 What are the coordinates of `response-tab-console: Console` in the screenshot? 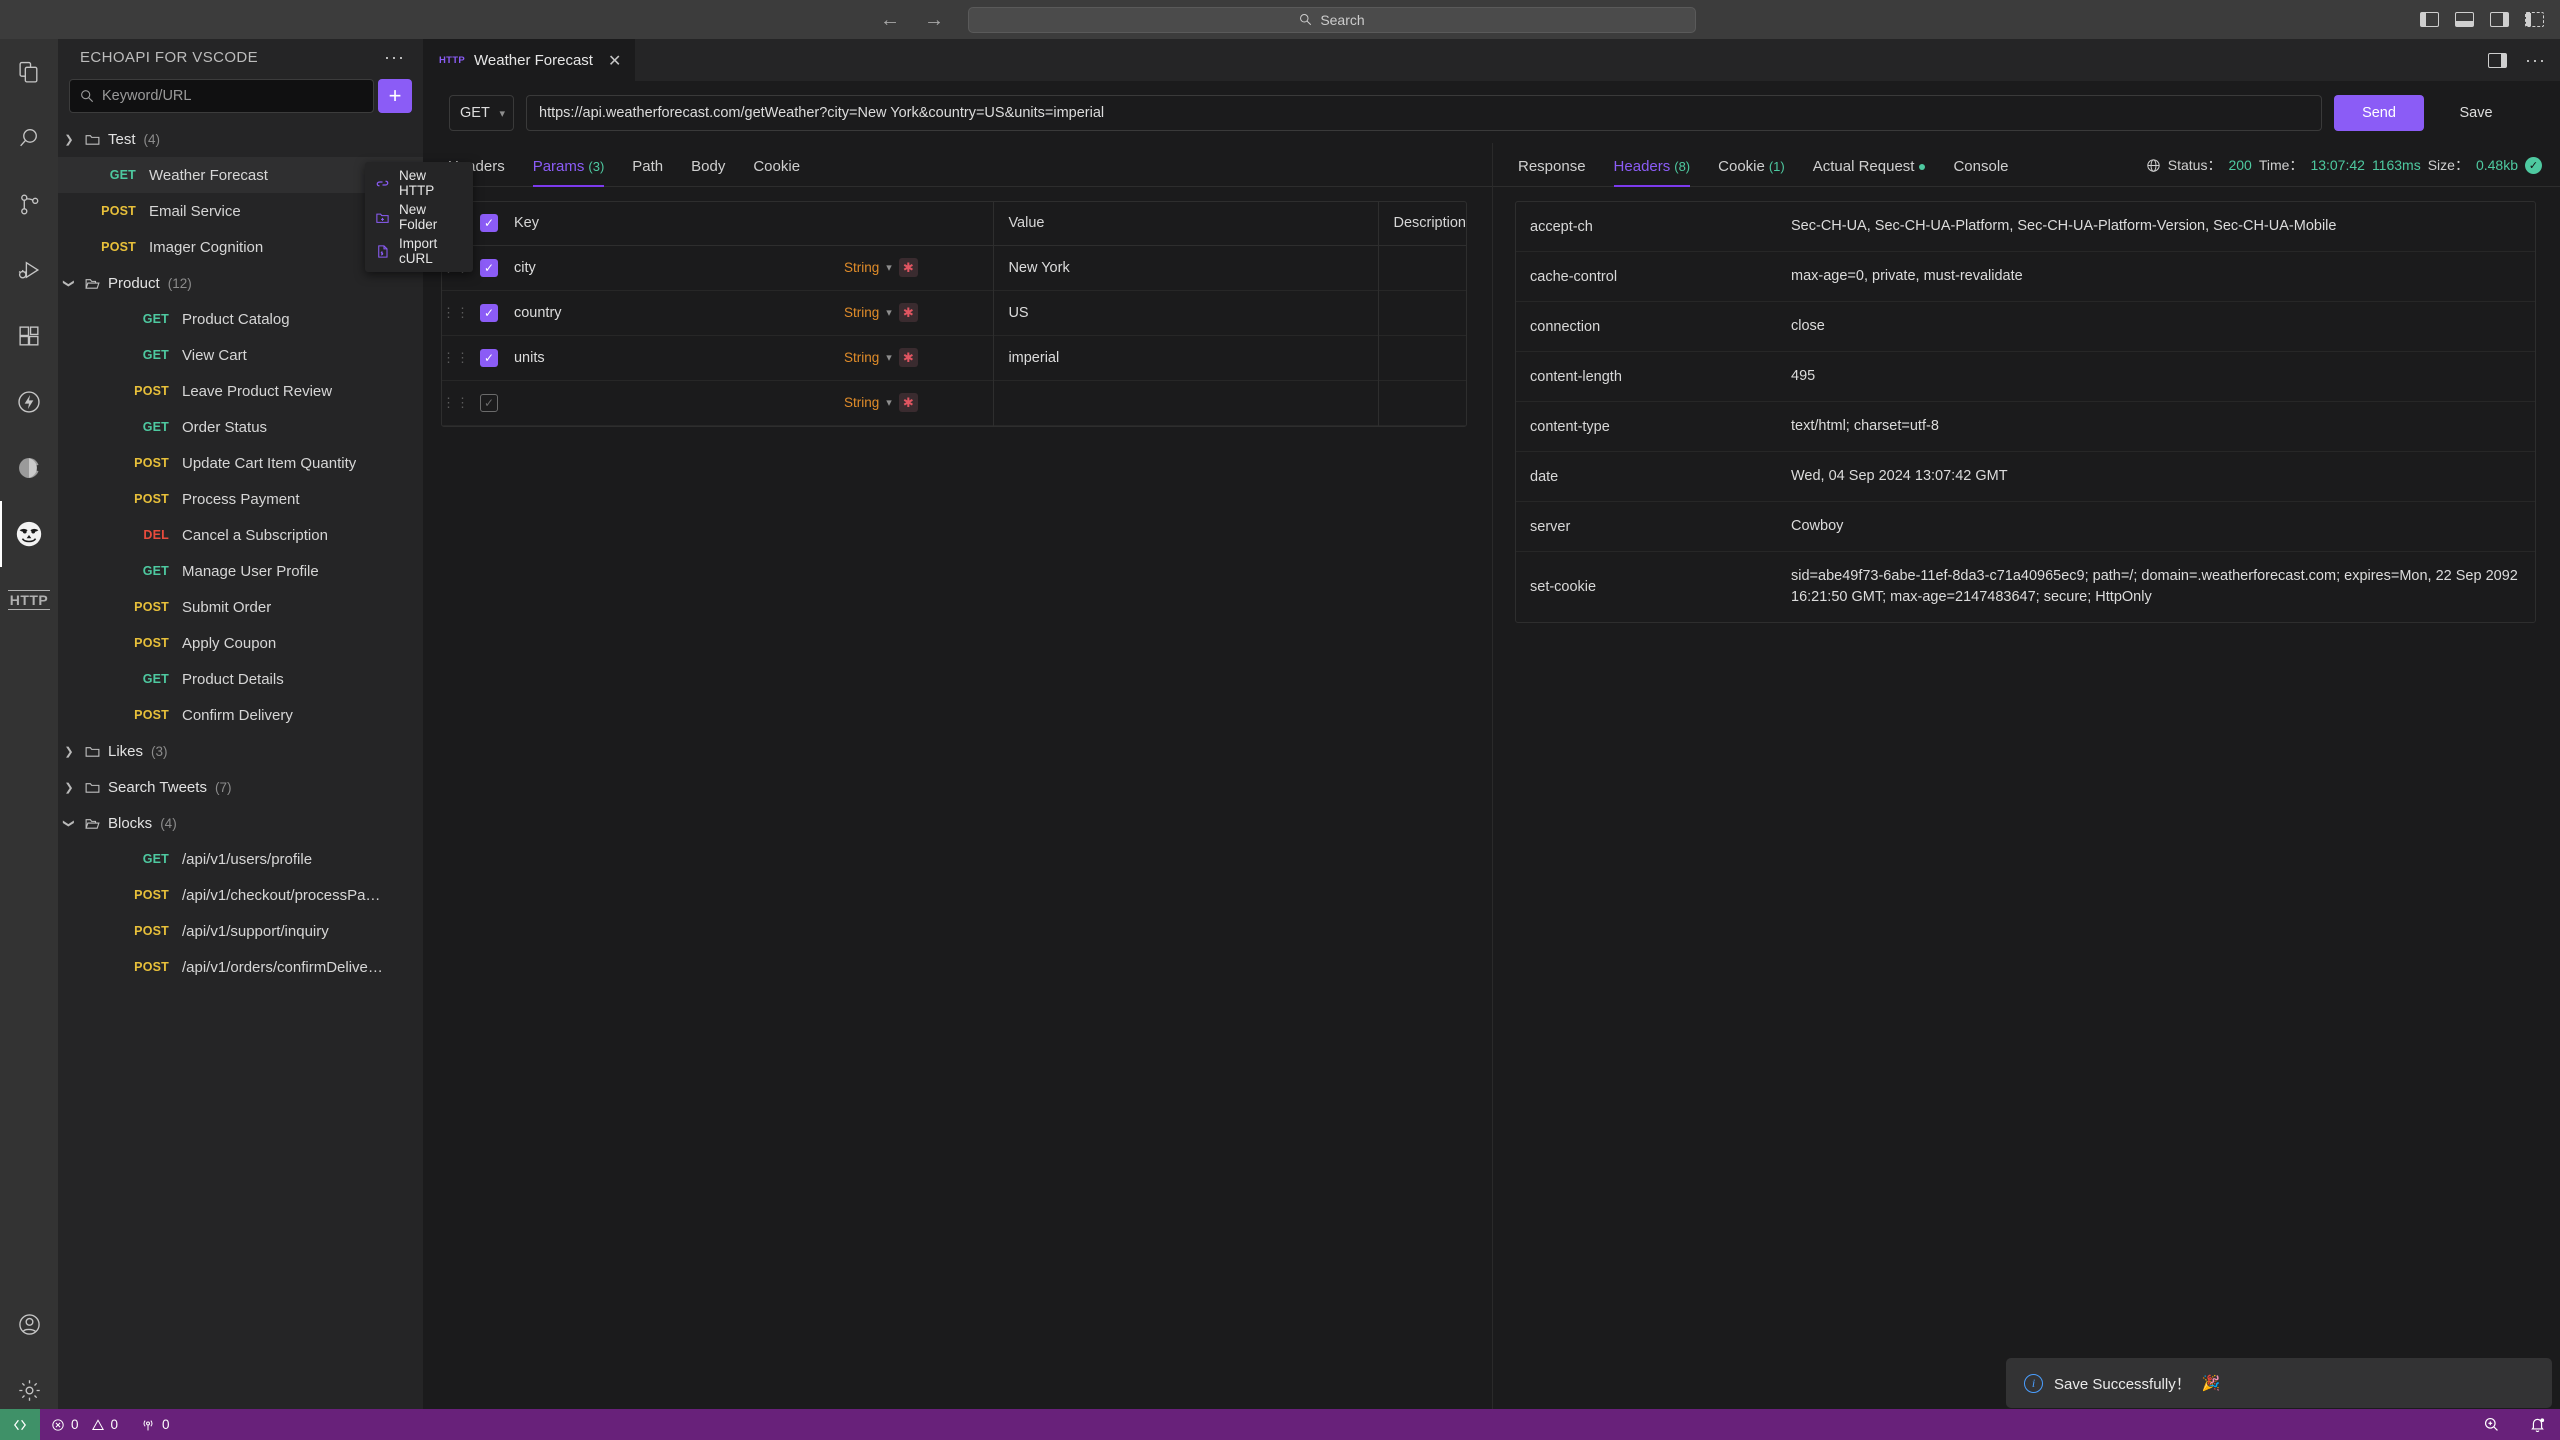 It's located at (1980, 172).